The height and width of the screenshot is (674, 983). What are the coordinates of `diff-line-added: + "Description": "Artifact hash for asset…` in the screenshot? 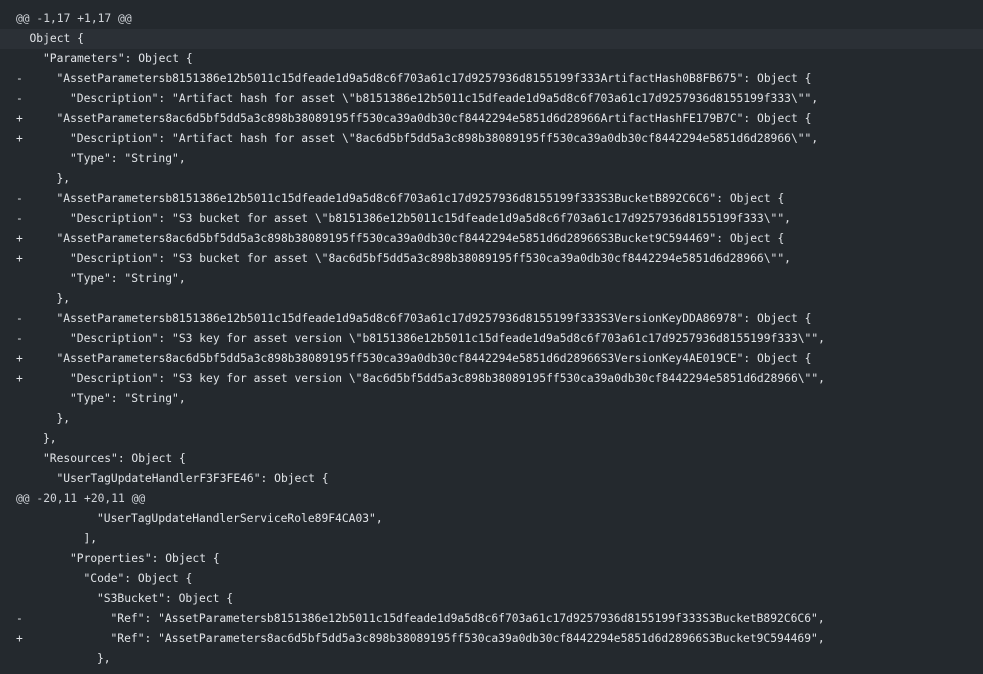 It's located at (491, 139).